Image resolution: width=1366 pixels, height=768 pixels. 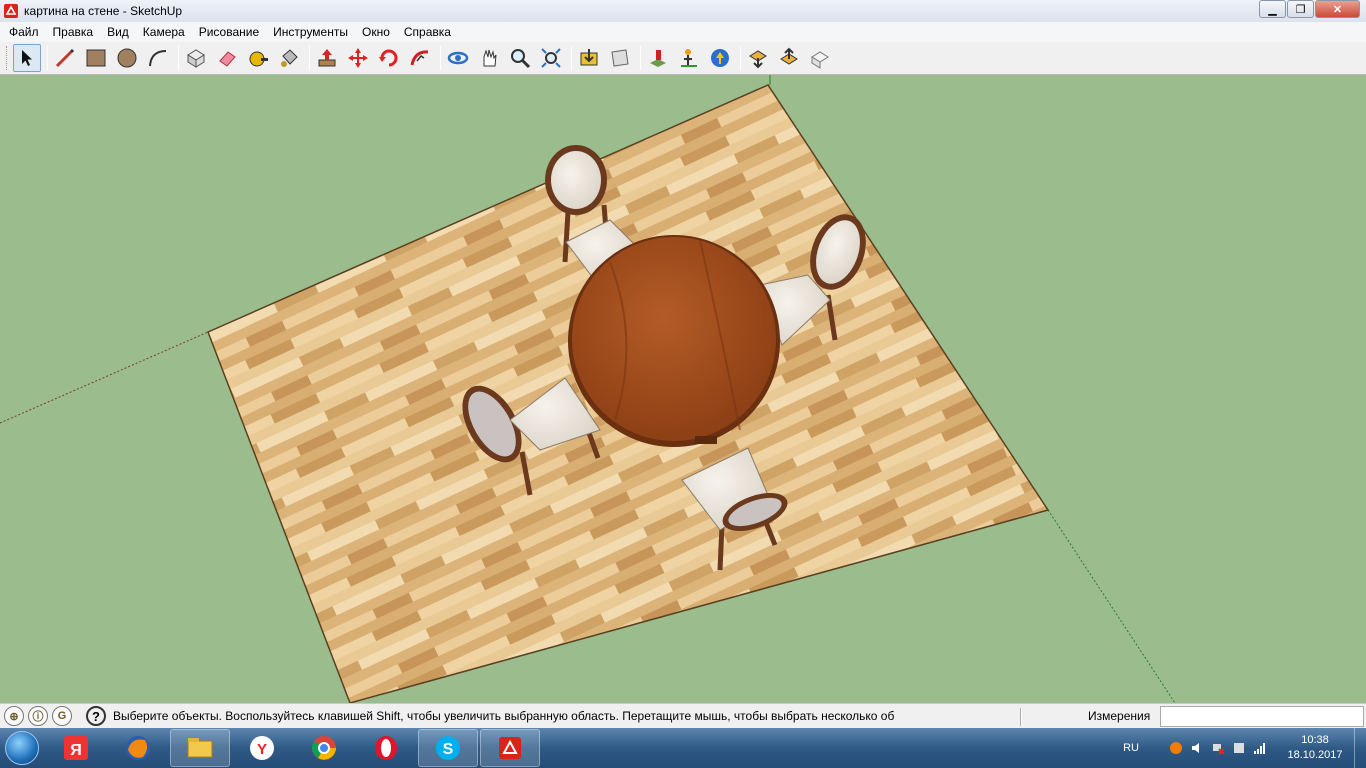 I want to click on orbit-icon, so click(x=458, y=58).